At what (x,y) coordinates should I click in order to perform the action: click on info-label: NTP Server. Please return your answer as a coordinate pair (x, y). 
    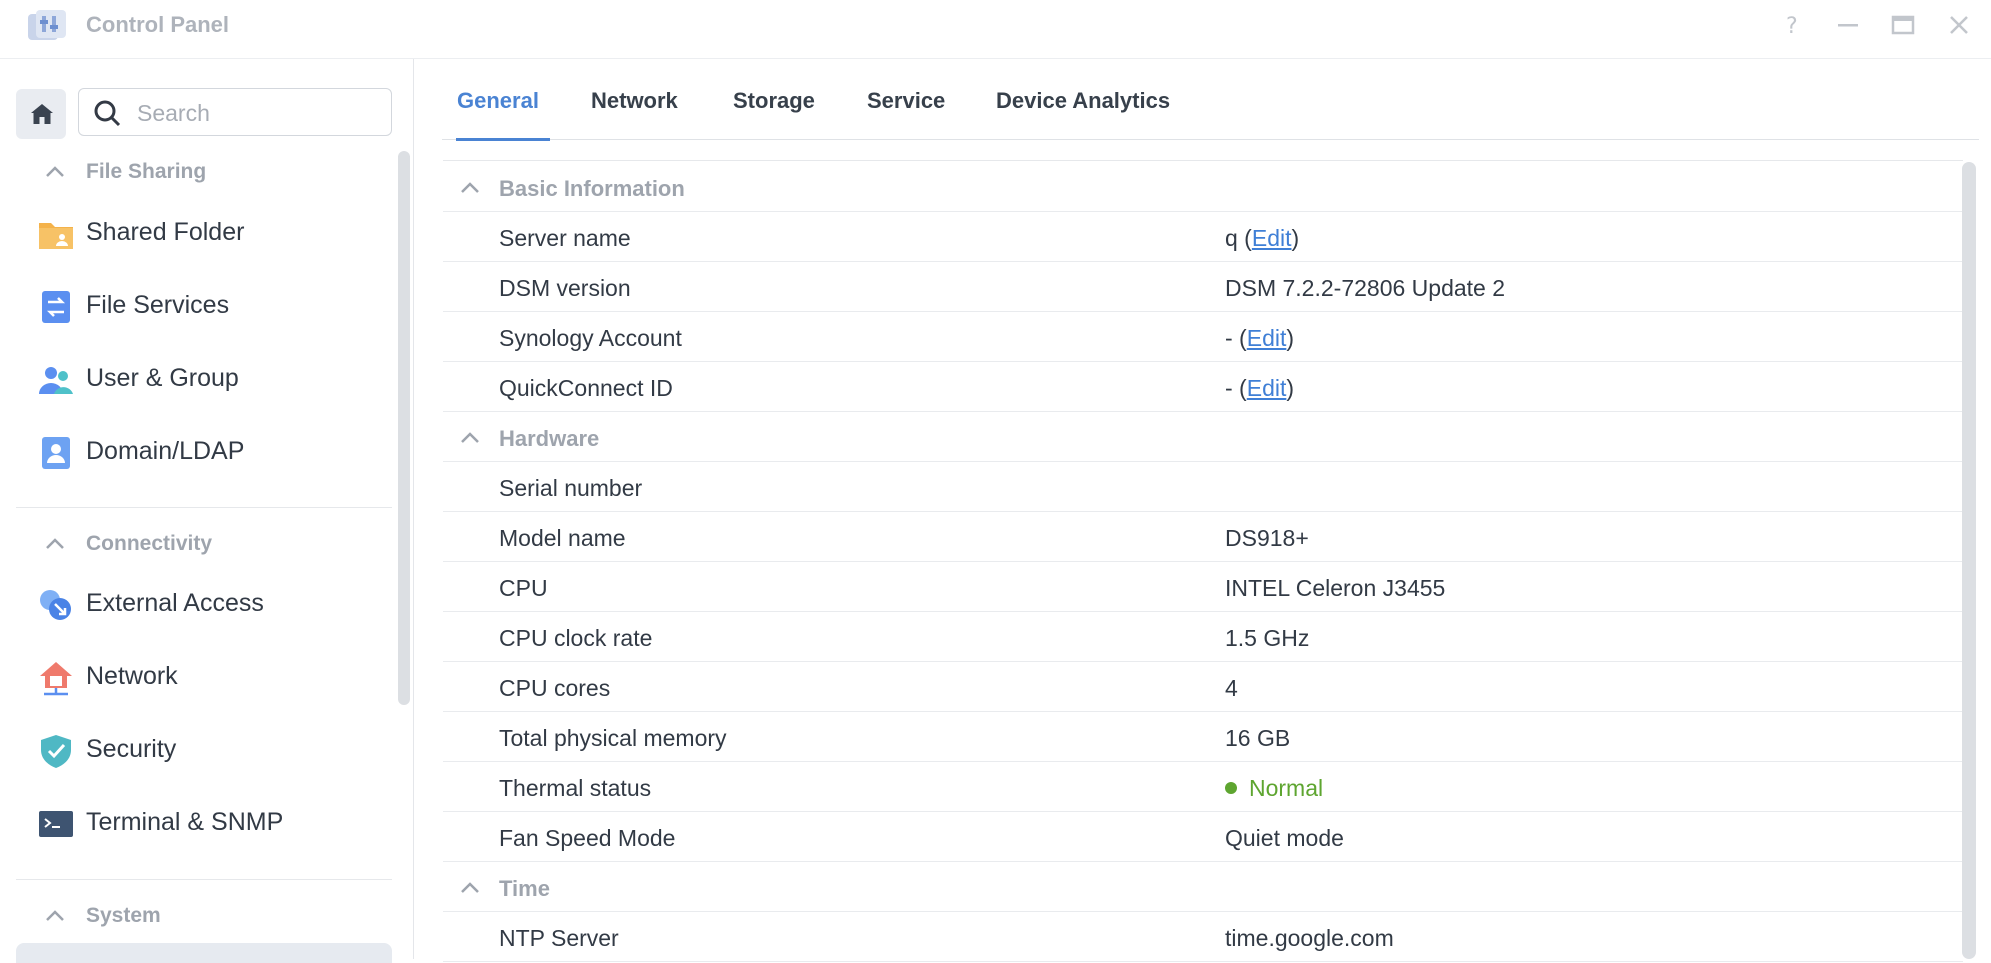
    Looking at the image, I should click on (559, 938).